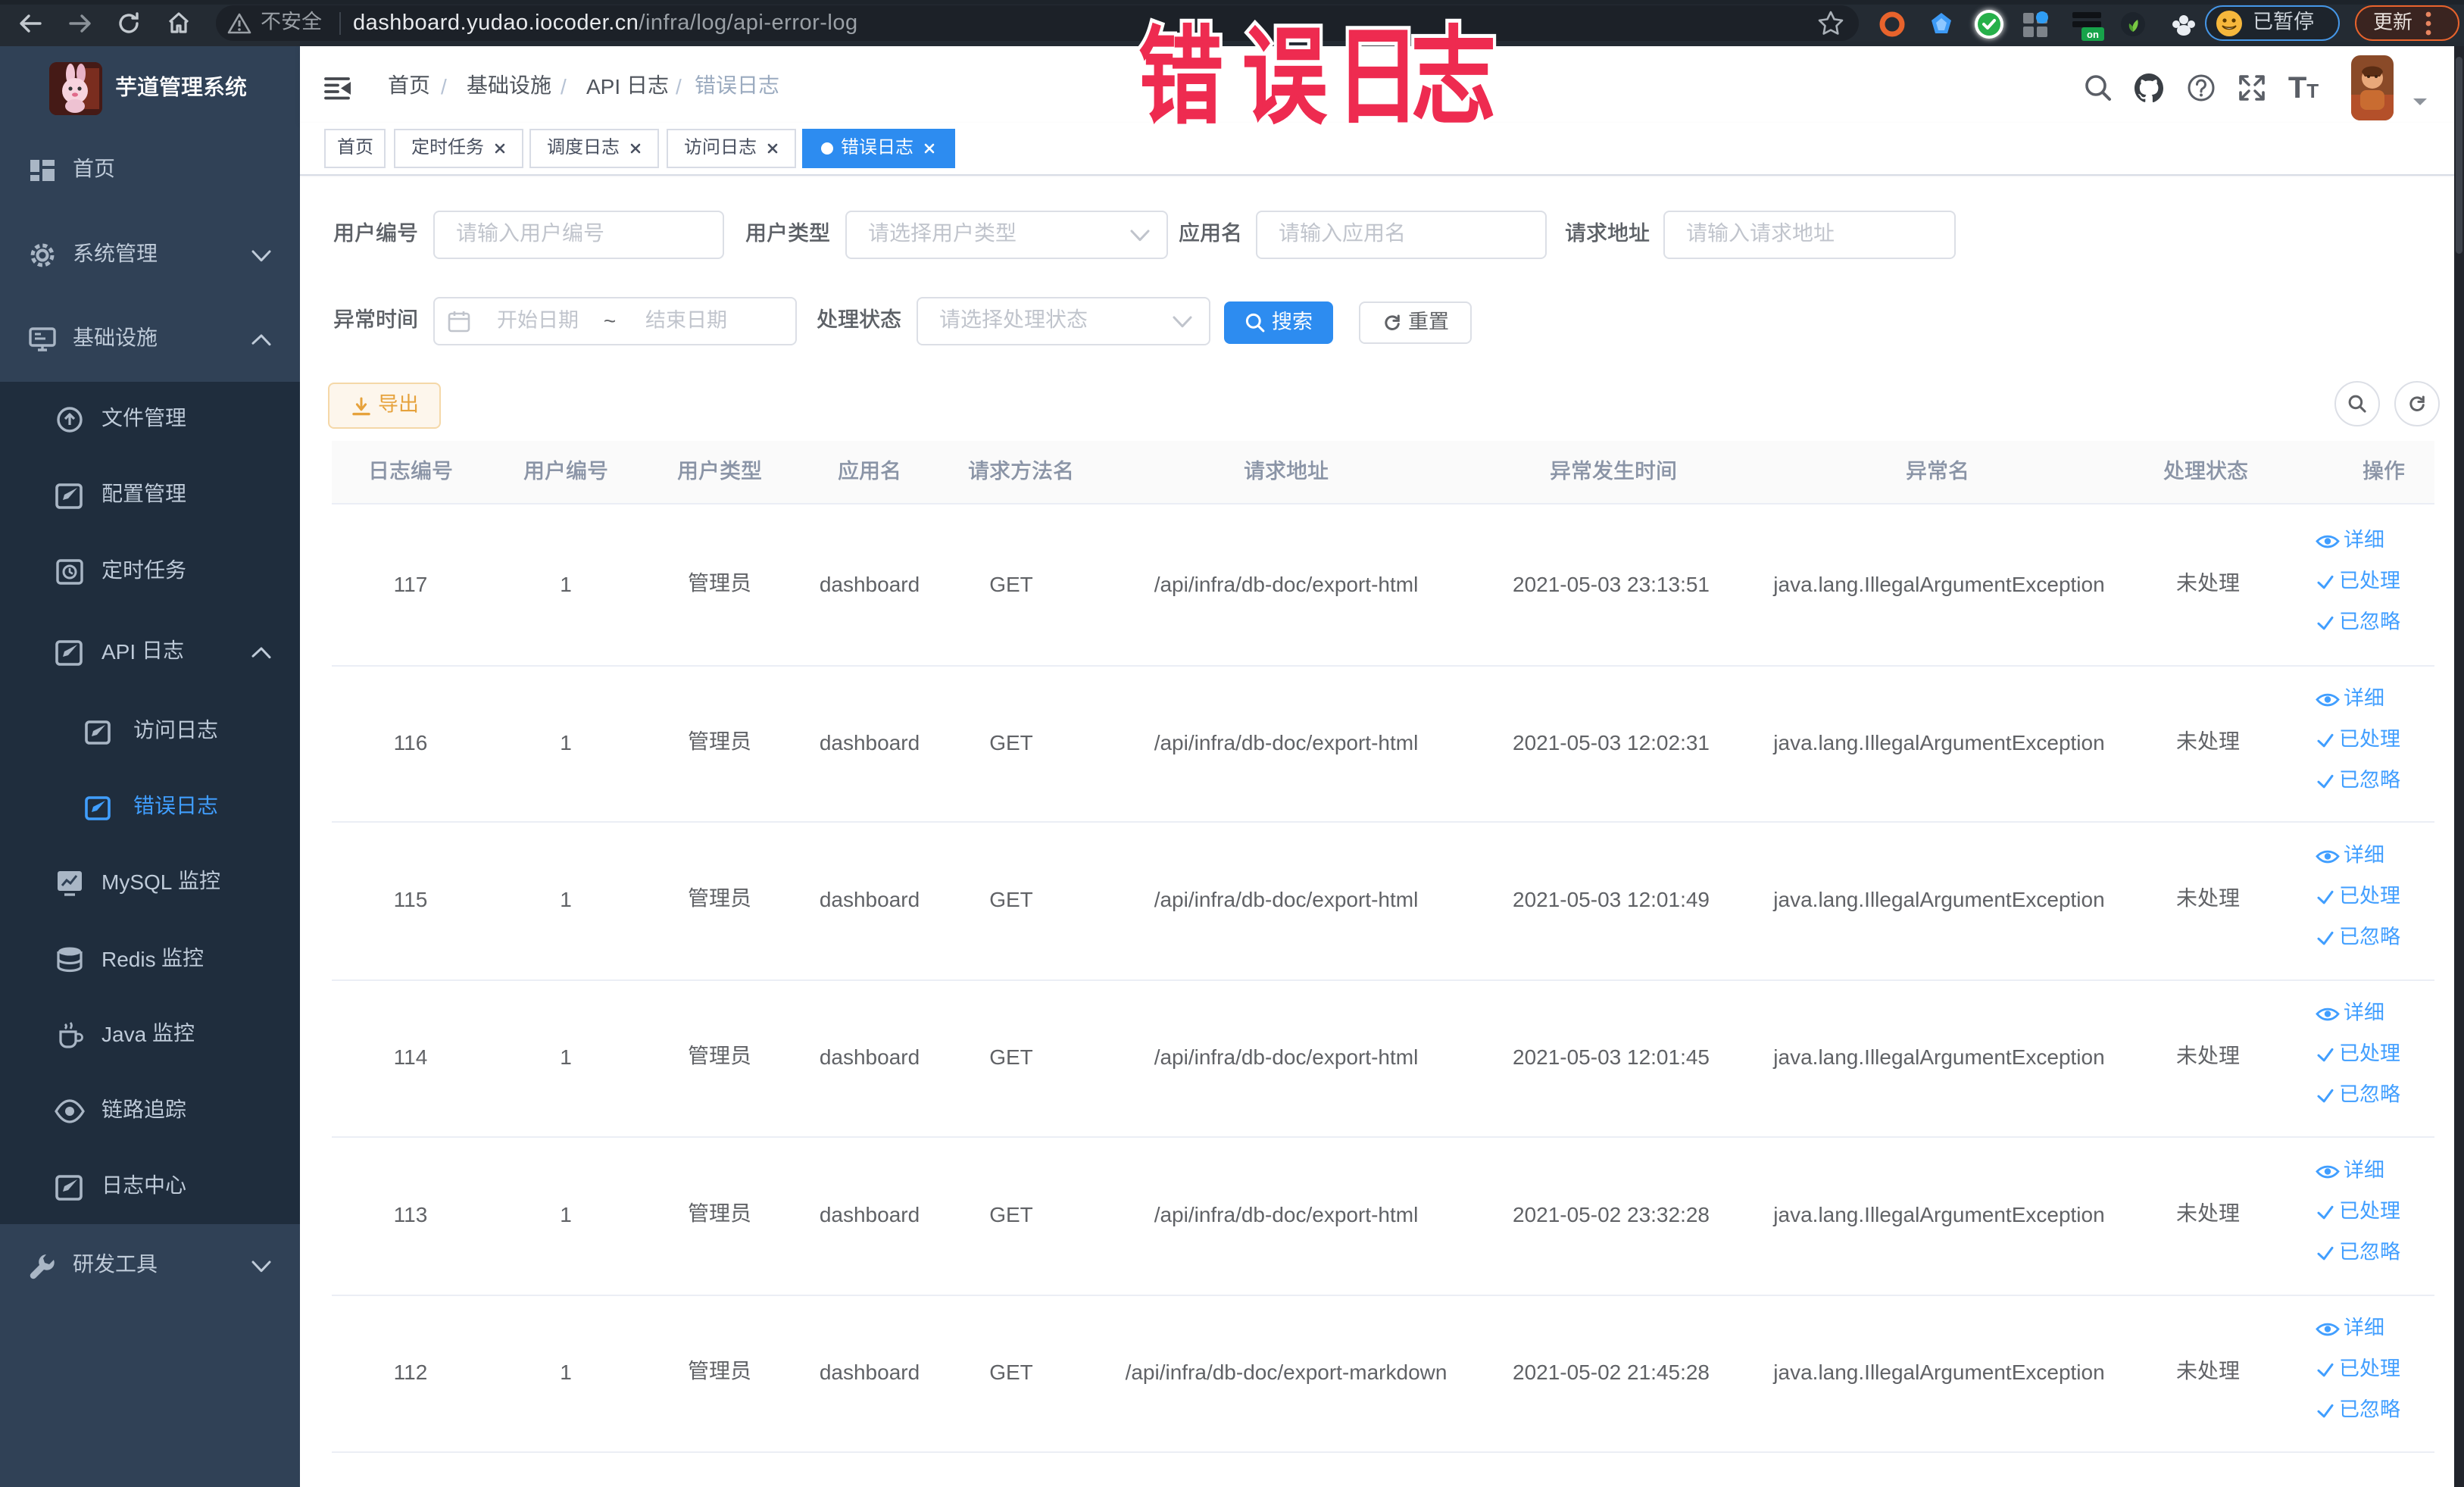 The height and width of the screenshot is (1487, 2464). I want to click on svg-text: on, so click(2093, 34).